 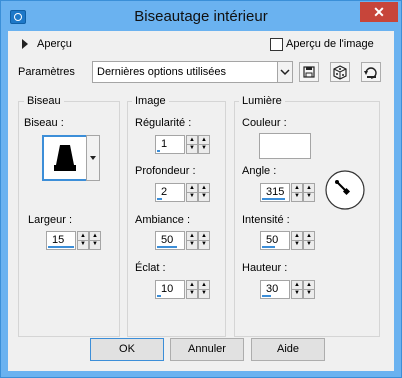 What do you see at coordinates (44, 123) in the screenshot?
I see `bevel-label: Biseau :` at bounding box center [44, 123].